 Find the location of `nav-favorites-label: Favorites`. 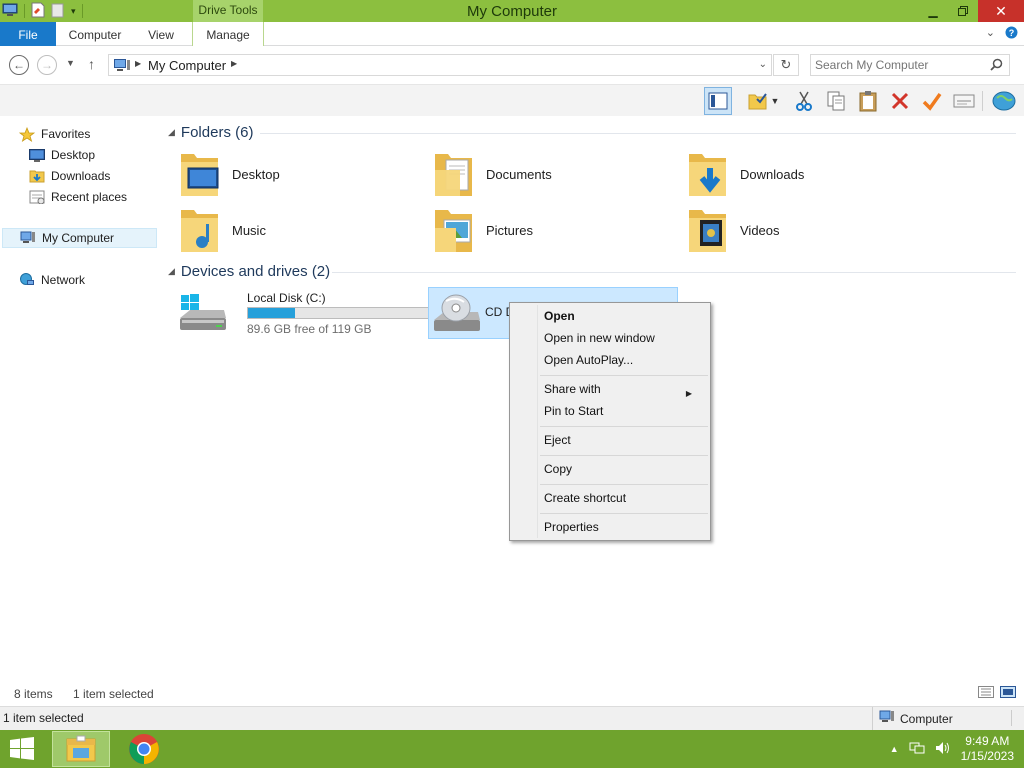

nav-favorites-label: Favorites is located at coordinates (66, 134).